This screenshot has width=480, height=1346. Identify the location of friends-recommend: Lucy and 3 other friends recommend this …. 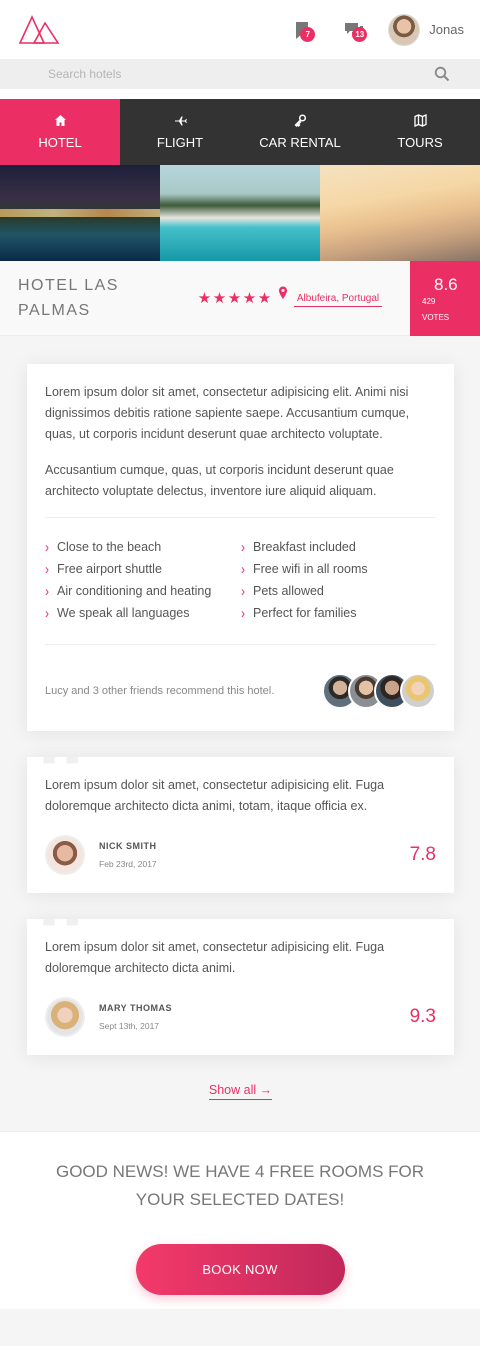
(240, 688).